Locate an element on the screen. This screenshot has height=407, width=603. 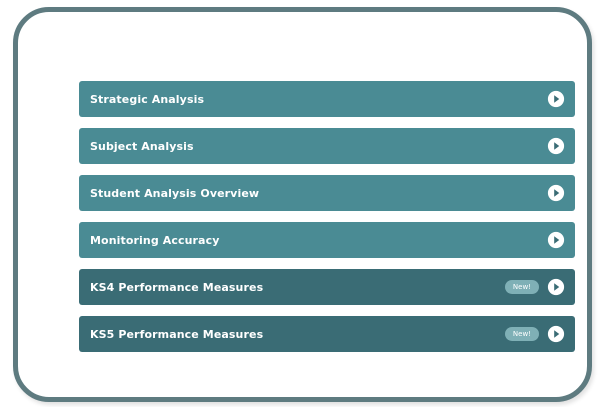
menu-item-ks4-performance-measures: KS4 Performance Measures New! is located at coordinates (327, 287).